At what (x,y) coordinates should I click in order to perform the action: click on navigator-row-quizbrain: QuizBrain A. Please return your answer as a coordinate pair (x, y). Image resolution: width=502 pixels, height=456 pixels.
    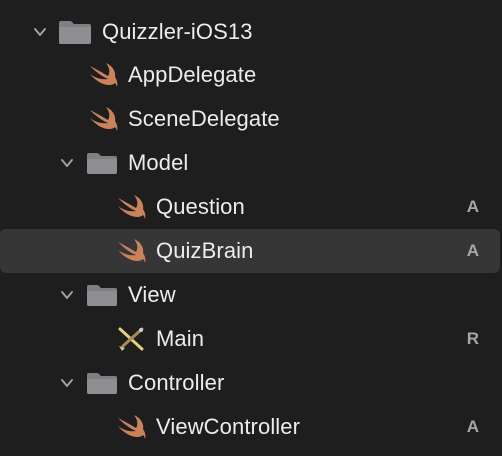
    Looking at the image, I should click on (250, 251).